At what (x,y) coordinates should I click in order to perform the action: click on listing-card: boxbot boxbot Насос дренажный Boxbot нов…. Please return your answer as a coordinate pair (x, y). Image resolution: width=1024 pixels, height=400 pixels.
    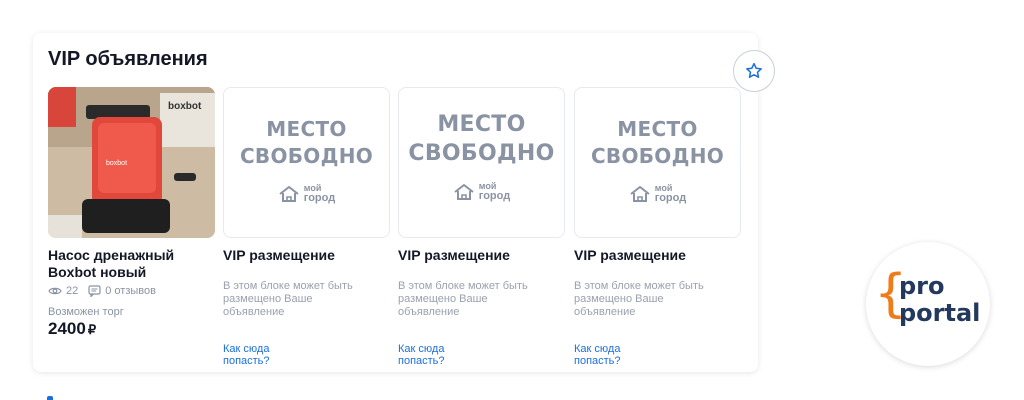
    Looking at the image, I should click on (131, 213).